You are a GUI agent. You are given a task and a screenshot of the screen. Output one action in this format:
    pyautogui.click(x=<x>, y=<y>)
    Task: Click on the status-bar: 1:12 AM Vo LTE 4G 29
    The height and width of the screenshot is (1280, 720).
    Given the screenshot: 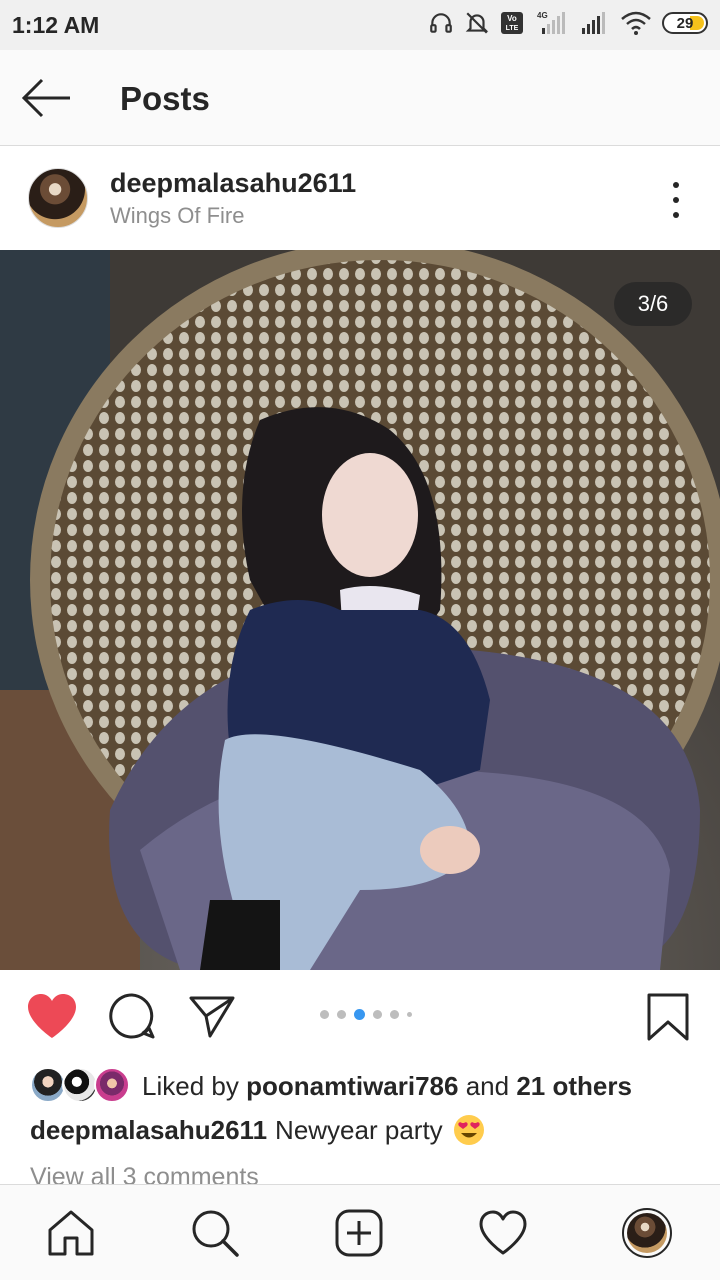 What is the action you would take?
    pyautogui.click(x=360, y=25)
    